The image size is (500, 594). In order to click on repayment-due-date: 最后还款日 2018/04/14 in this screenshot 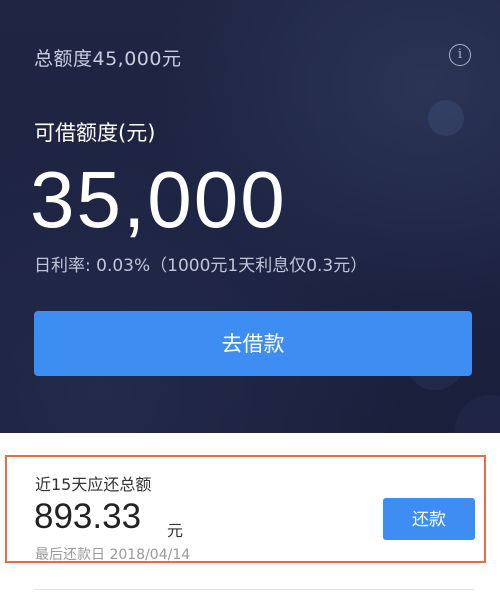, I will do `click(113, 555)`.